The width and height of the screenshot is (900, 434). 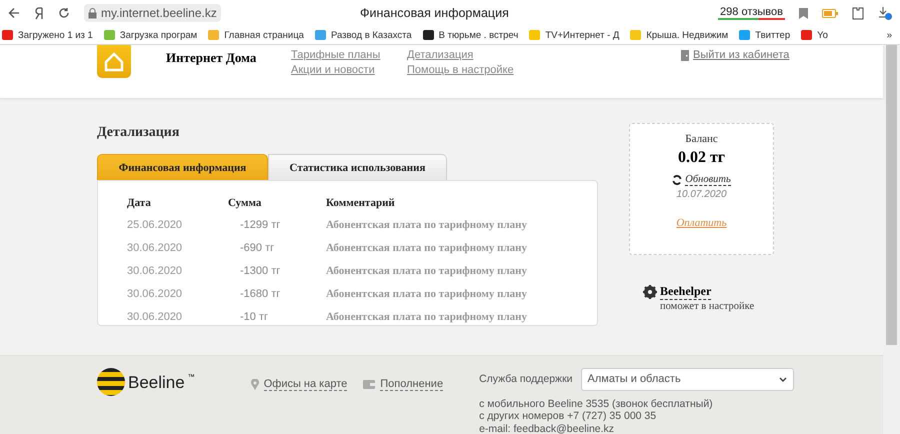 I want to click on tab: Финансовая информация, so click(x=182, y=167).